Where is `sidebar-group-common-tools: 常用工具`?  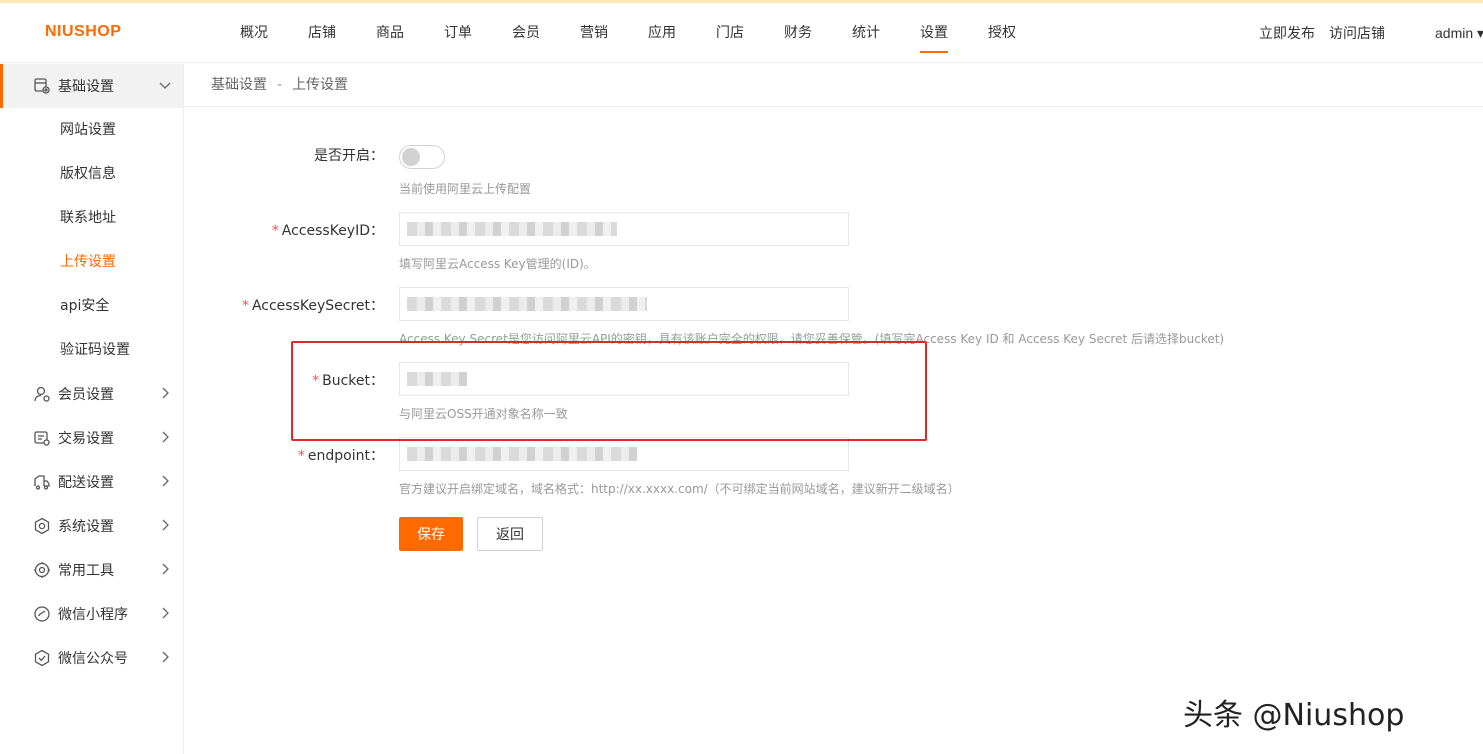 sidebar-group-common-tools: 常用工具 is located at coordinates (91, 570).